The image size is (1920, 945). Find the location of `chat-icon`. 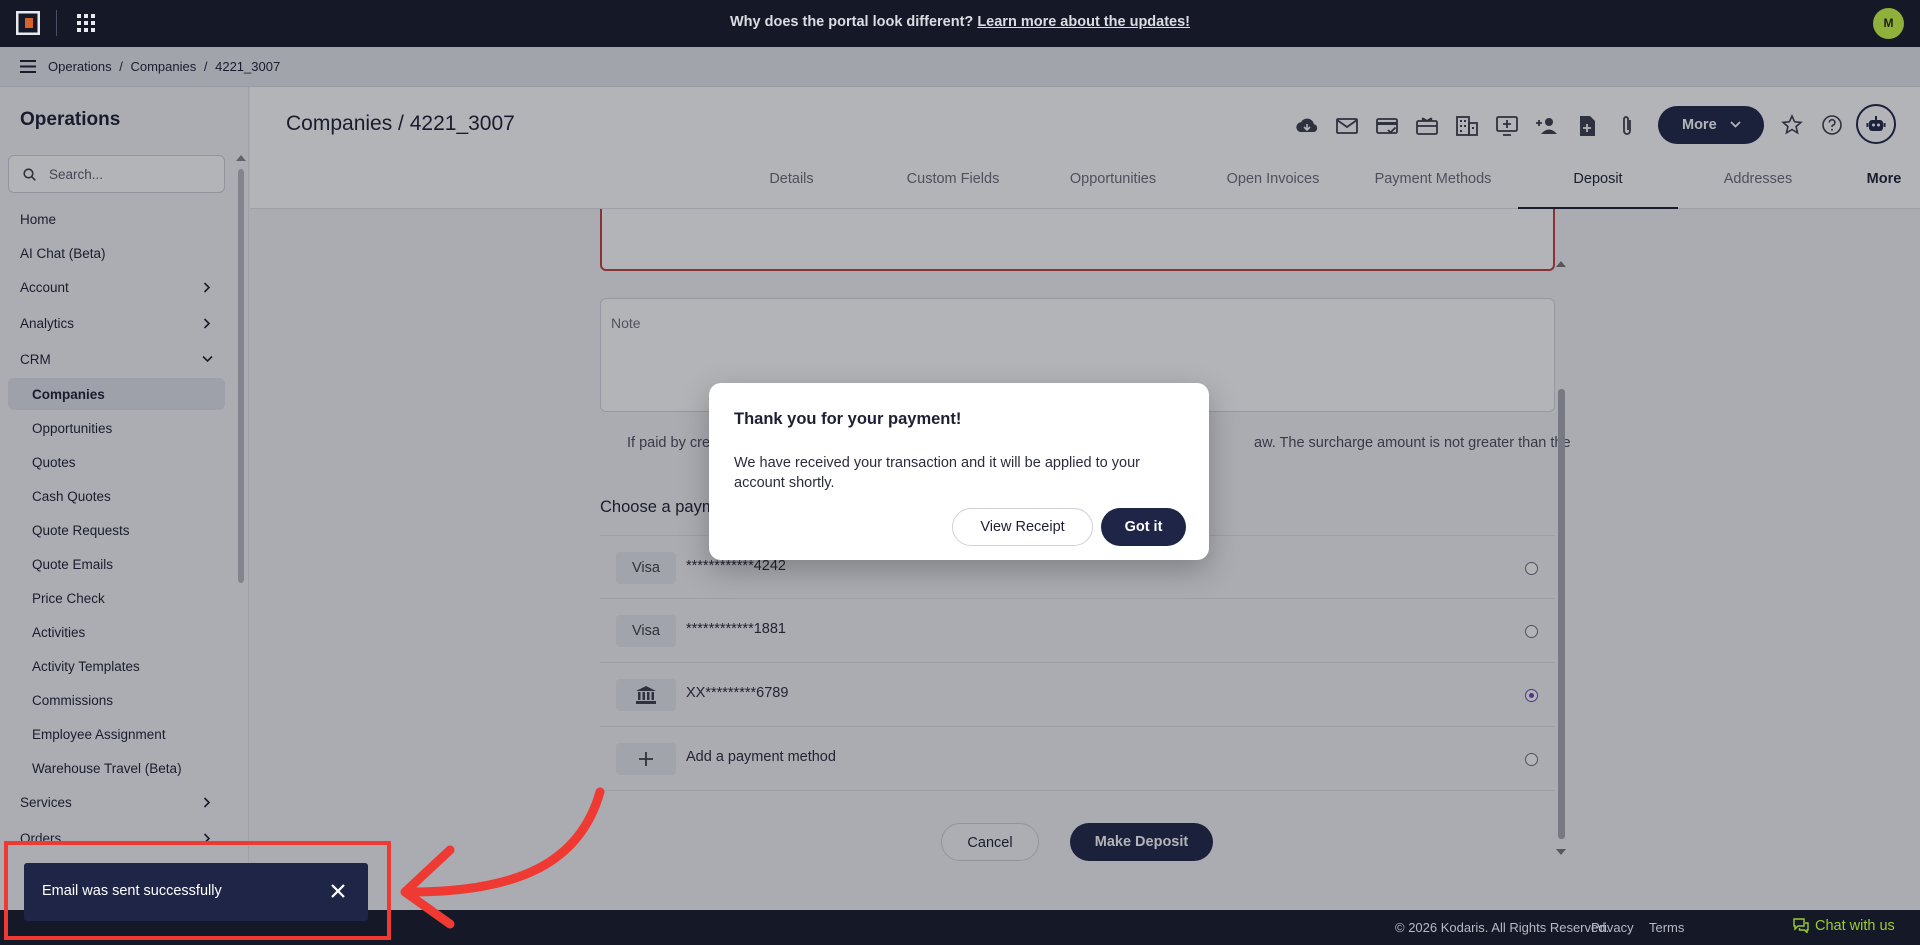

chat-icon is located at coordinates (1801, 926).